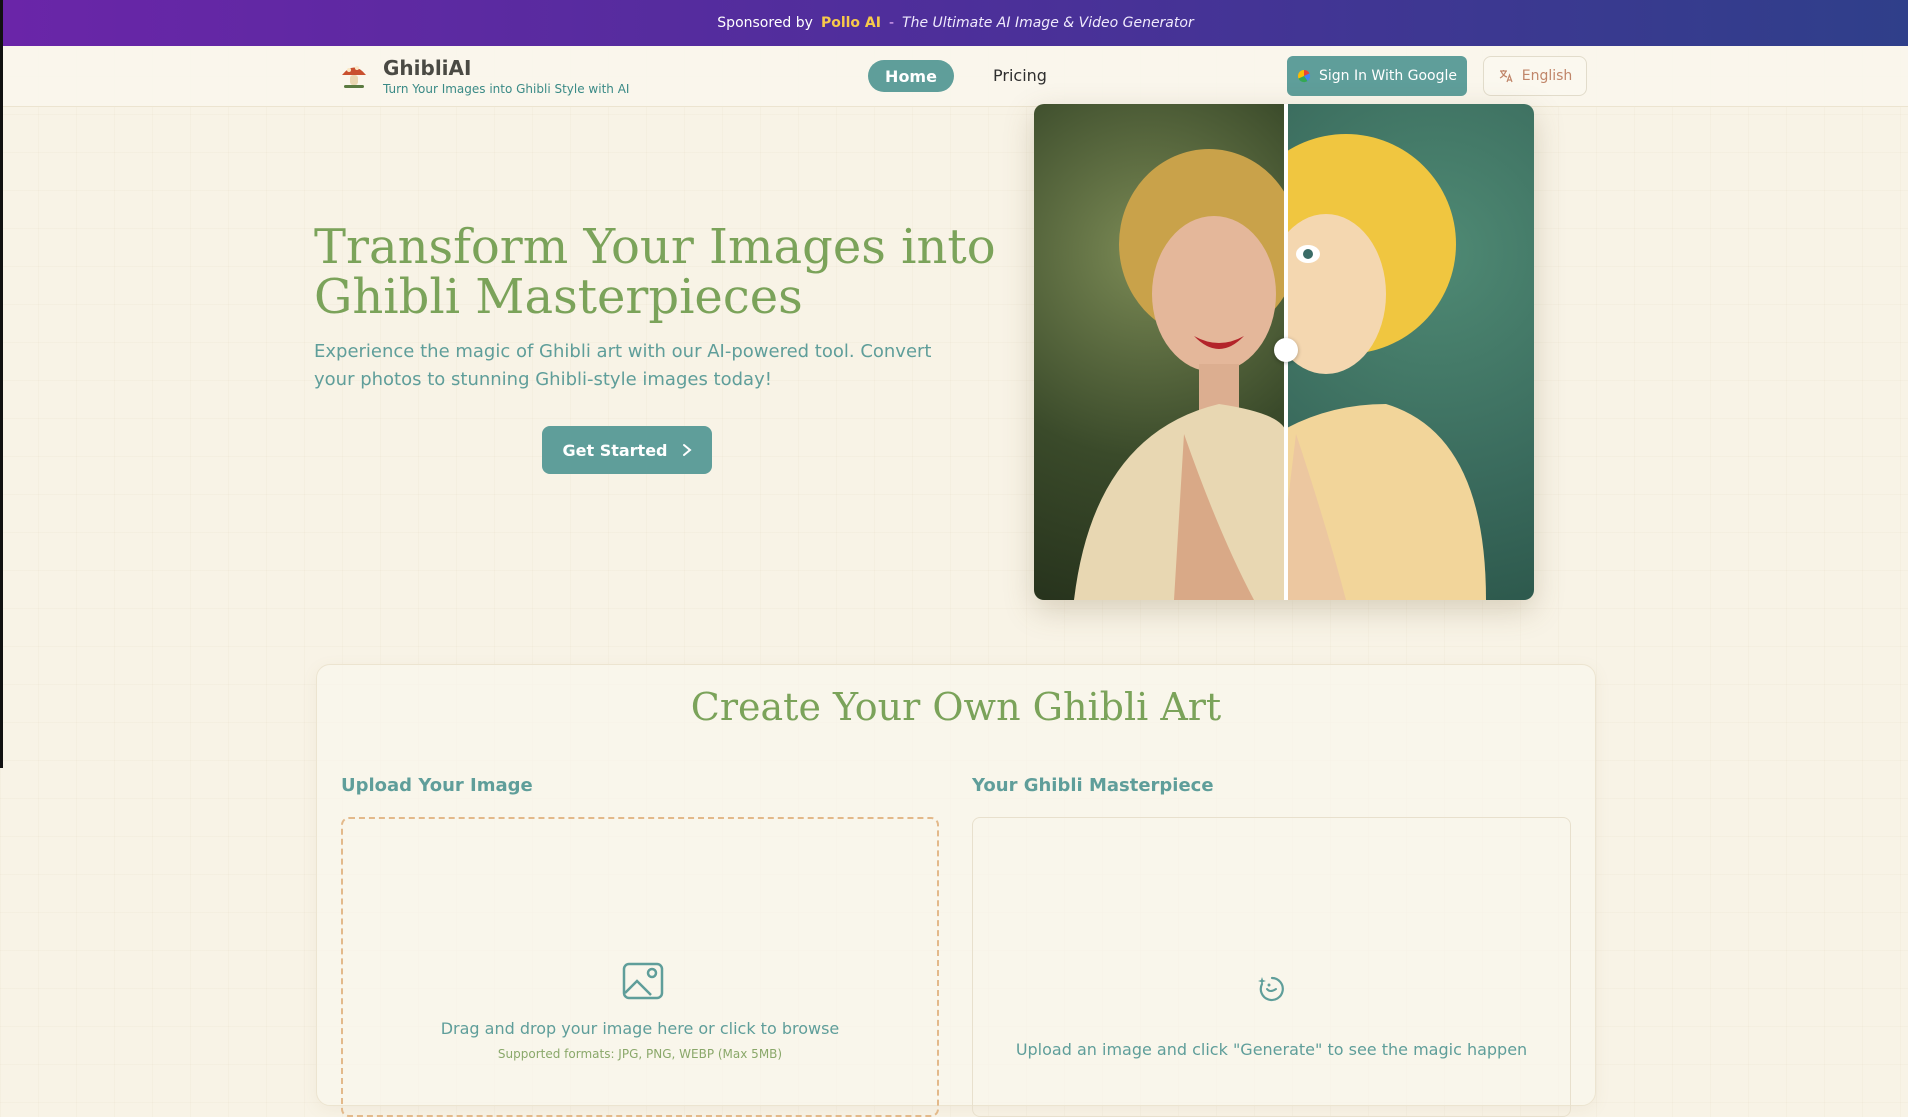  Describe the element at coordinates (1271, 989) in the screenshot. I see `magic-wand-icon` at that location.